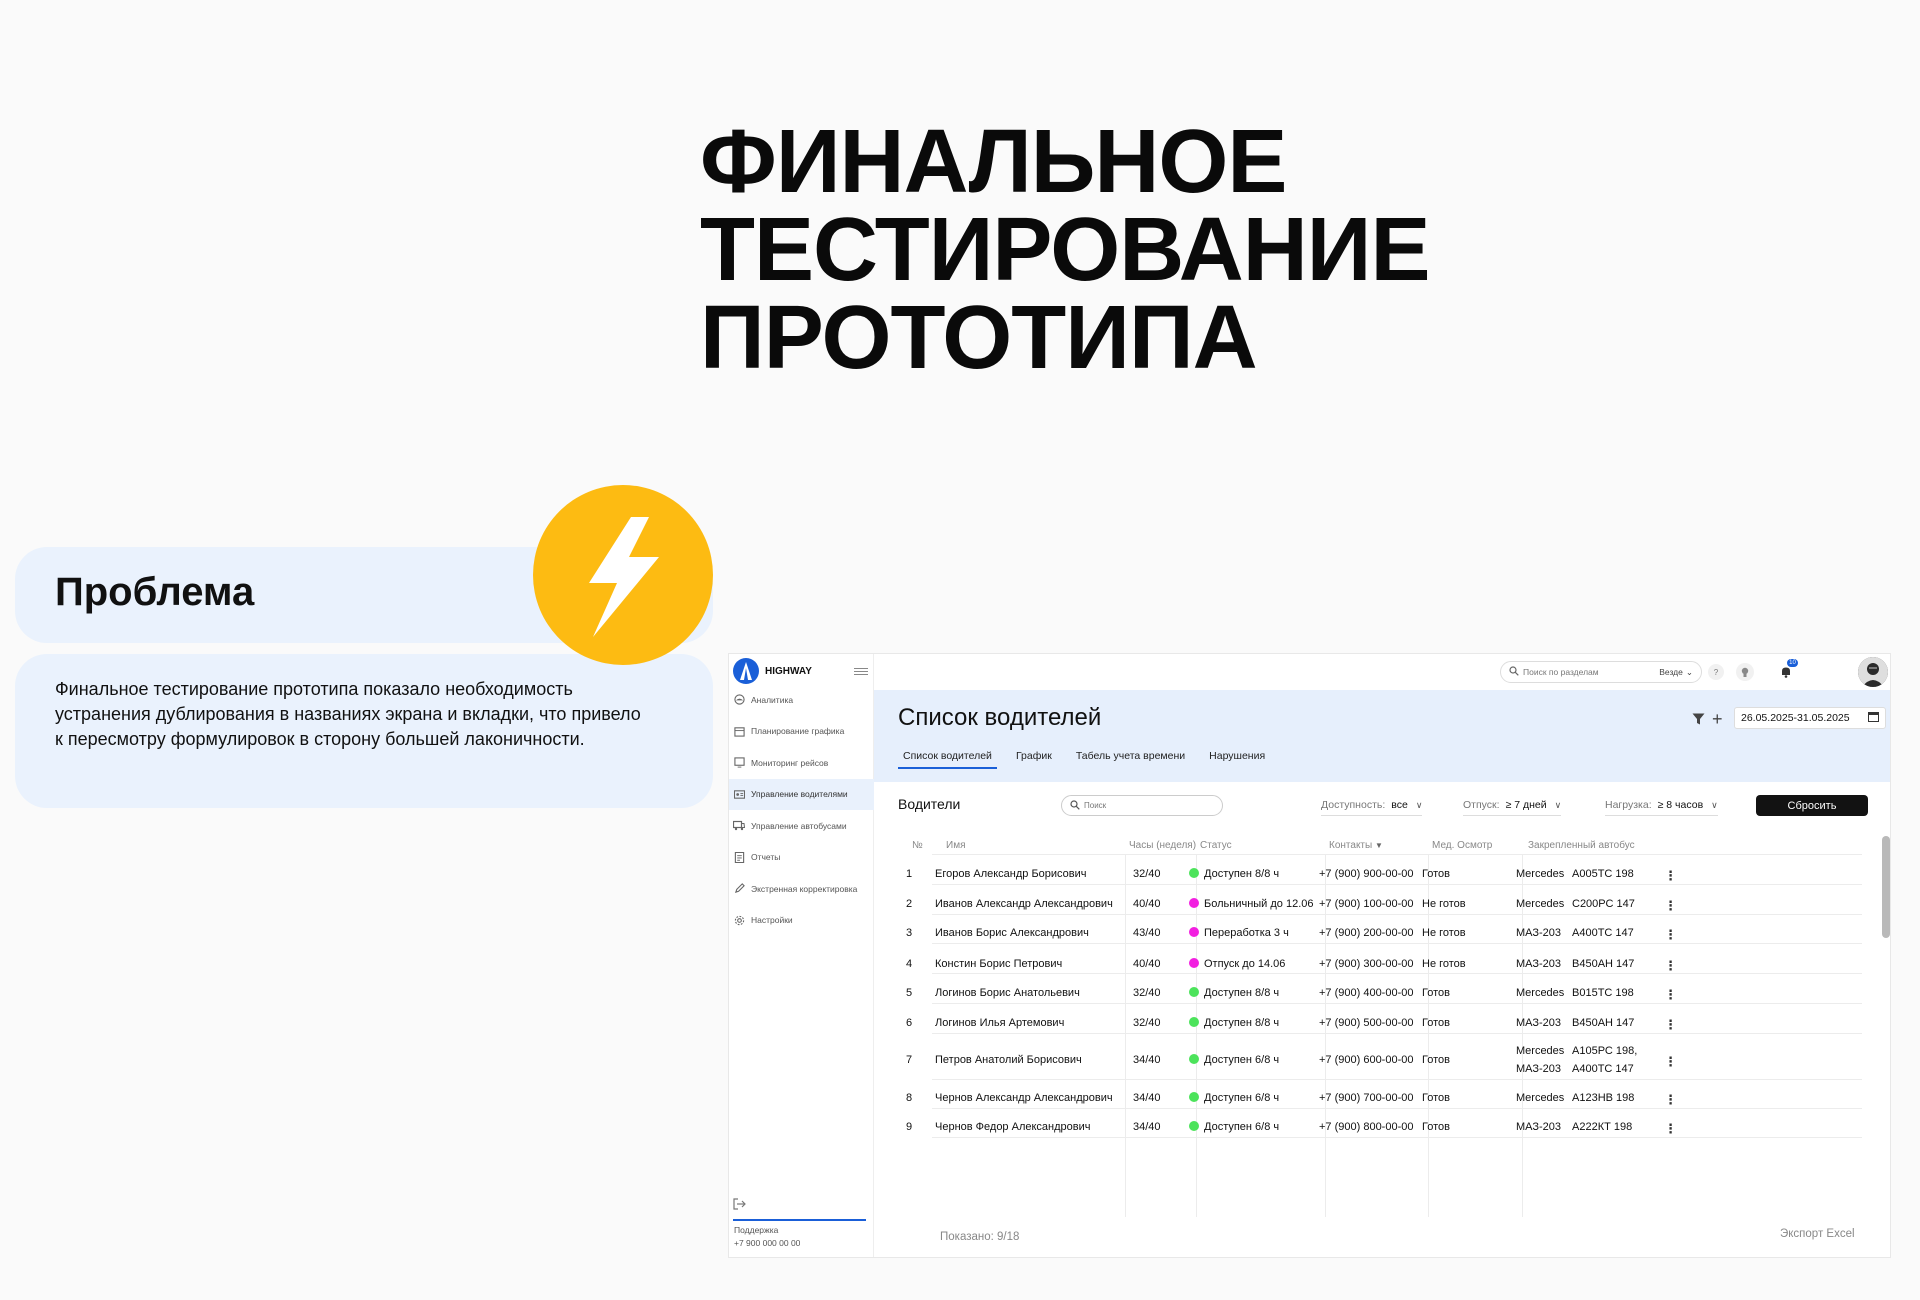 The image size is (1920, 1300). I want to click on sidebar-item-trip-monitoring: Мониторинг рейсов, so click(801, 763).